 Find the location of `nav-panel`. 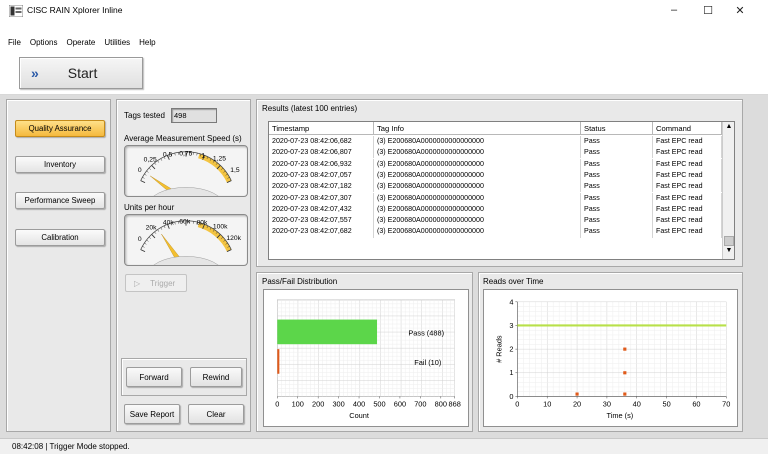

nav-panel is located at coordinates (58, 265).